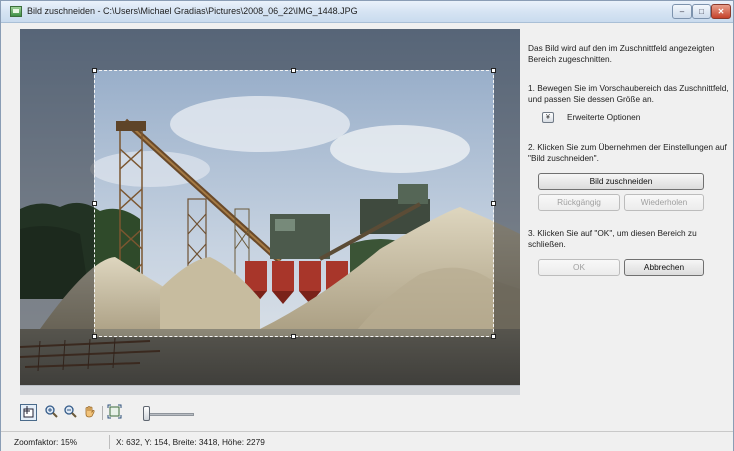 The image size is (734, 451). I want to click on crop-mask-right, so click(507, 203).